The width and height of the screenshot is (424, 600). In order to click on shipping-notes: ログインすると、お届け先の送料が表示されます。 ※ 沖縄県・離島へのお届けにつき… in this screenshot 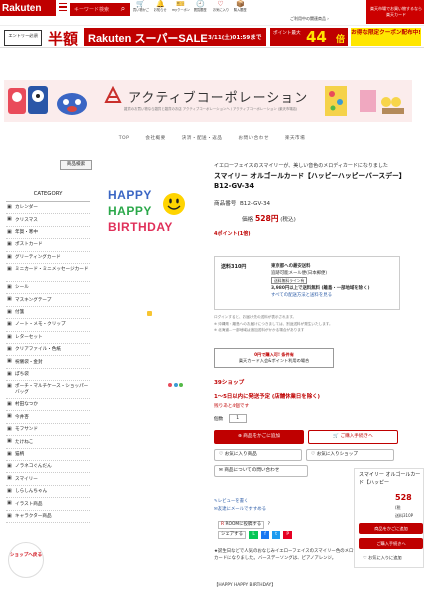, I will do `click(273, 324)`.